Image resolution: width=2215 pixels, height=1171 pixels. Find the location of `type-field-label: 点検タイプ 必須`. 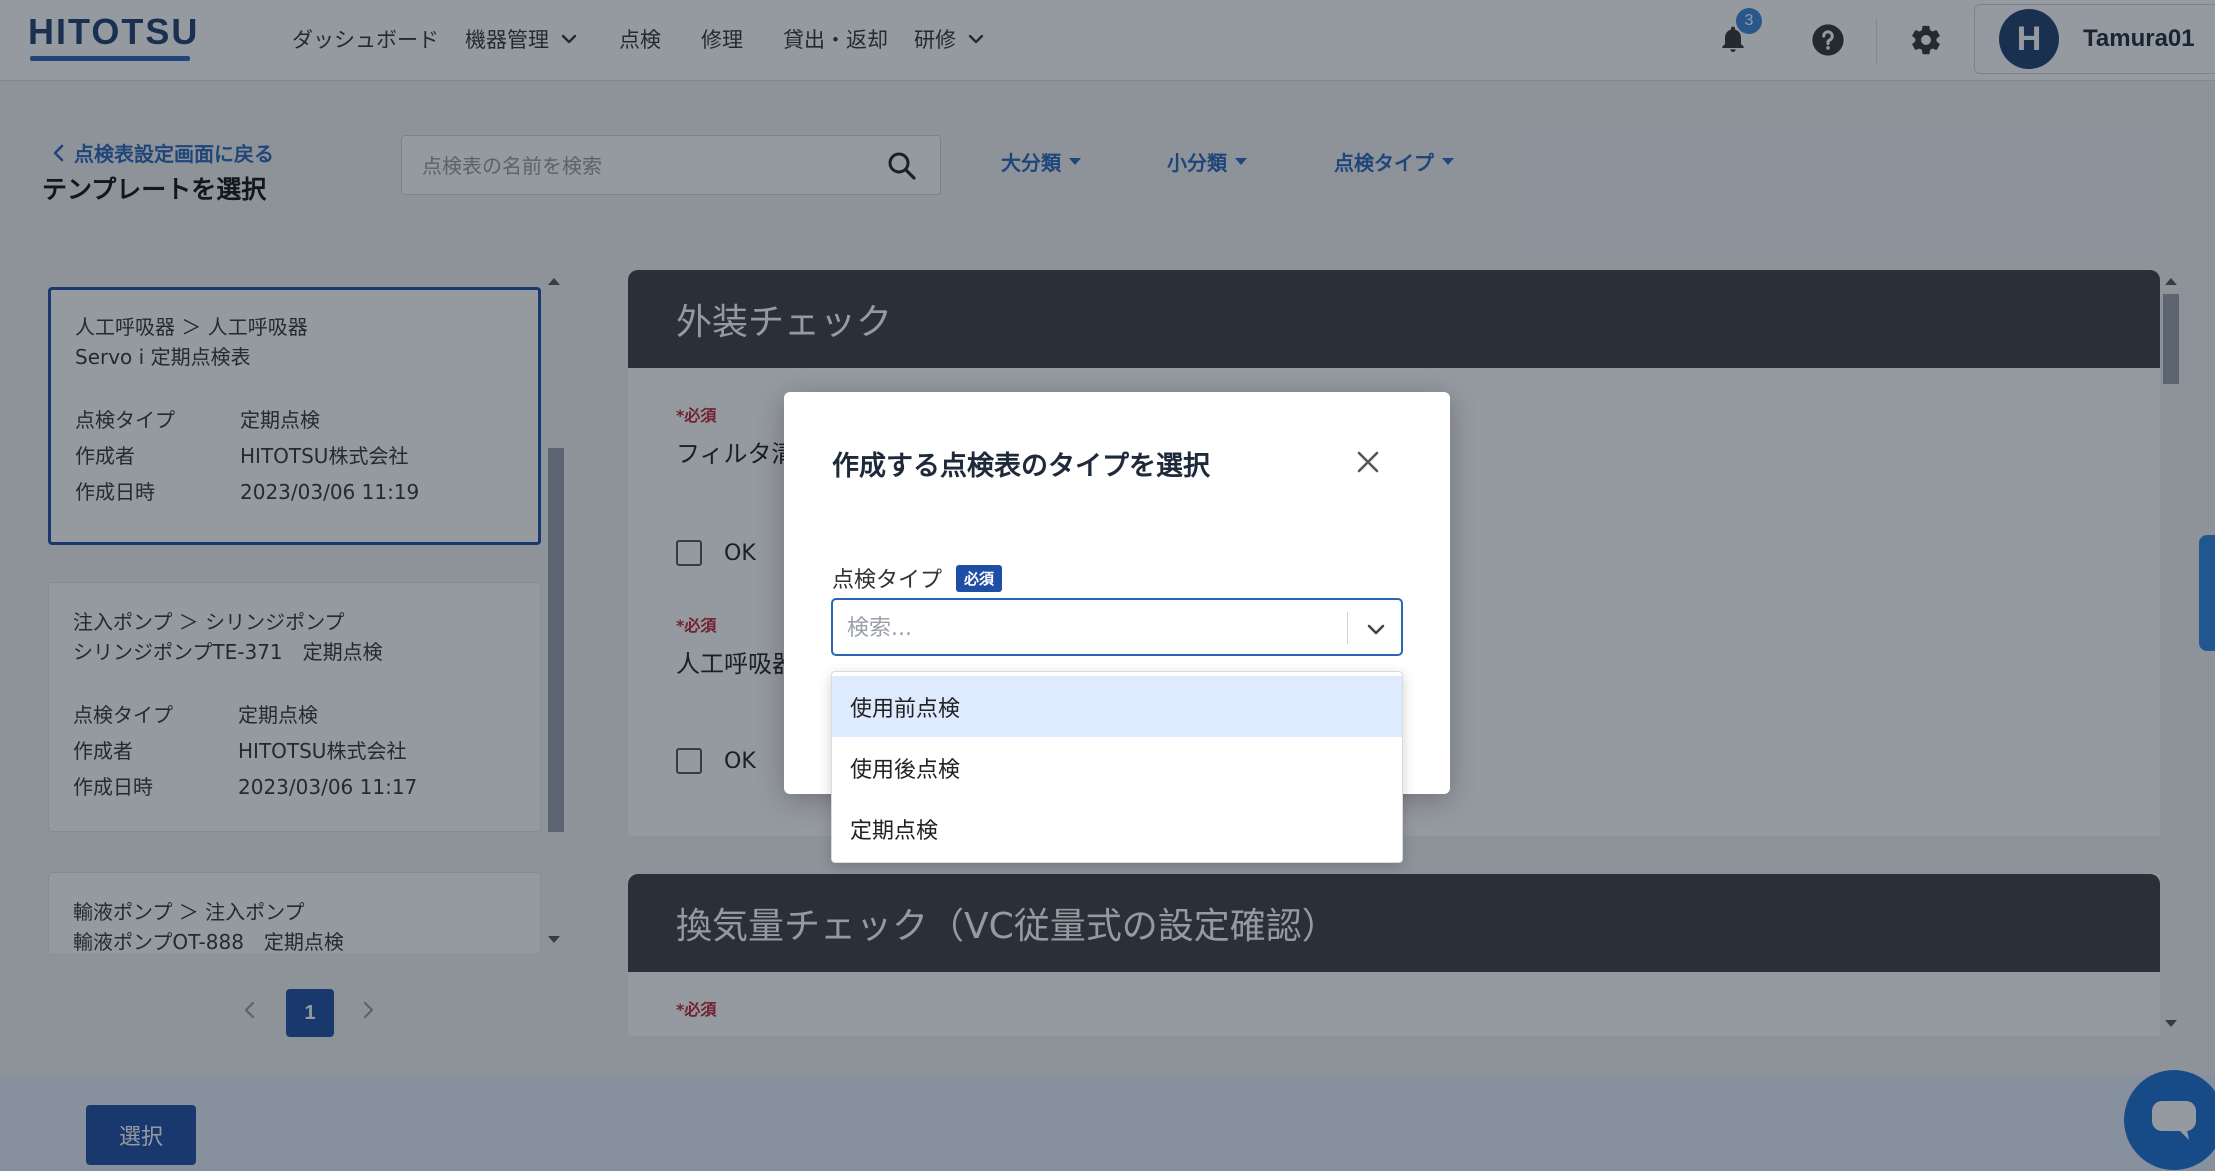

type-field-label: 点検タイプ 必須 is located at coordinates (917, 578).